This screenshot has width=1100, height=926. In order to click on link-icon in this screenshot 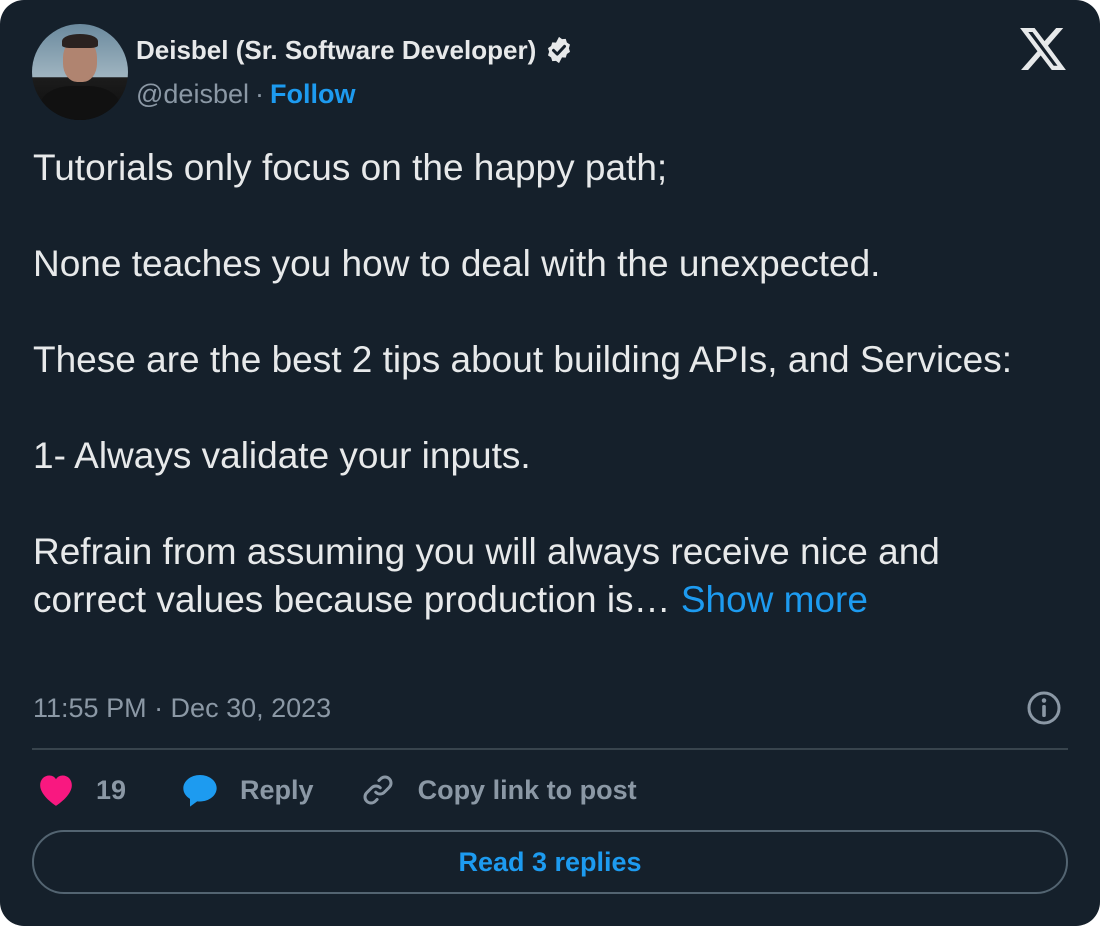, I will do `click(378, 790)`.